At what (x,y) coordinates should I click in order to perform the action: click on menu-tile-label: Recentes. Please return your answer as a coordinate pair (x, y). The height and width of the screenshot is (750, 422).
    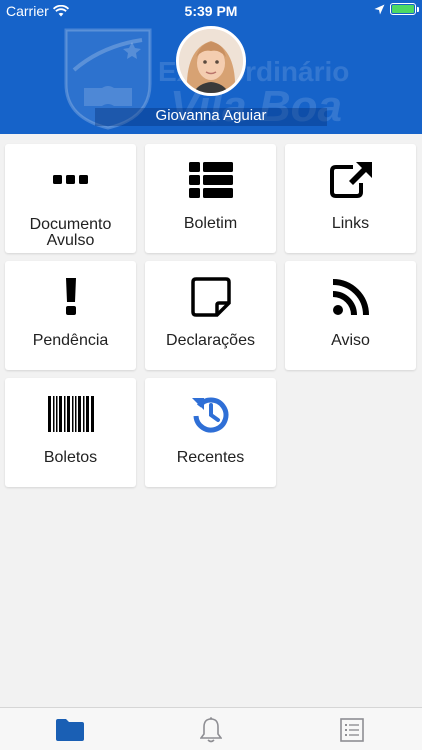
    Looking at the image, I should click on (210, 457).